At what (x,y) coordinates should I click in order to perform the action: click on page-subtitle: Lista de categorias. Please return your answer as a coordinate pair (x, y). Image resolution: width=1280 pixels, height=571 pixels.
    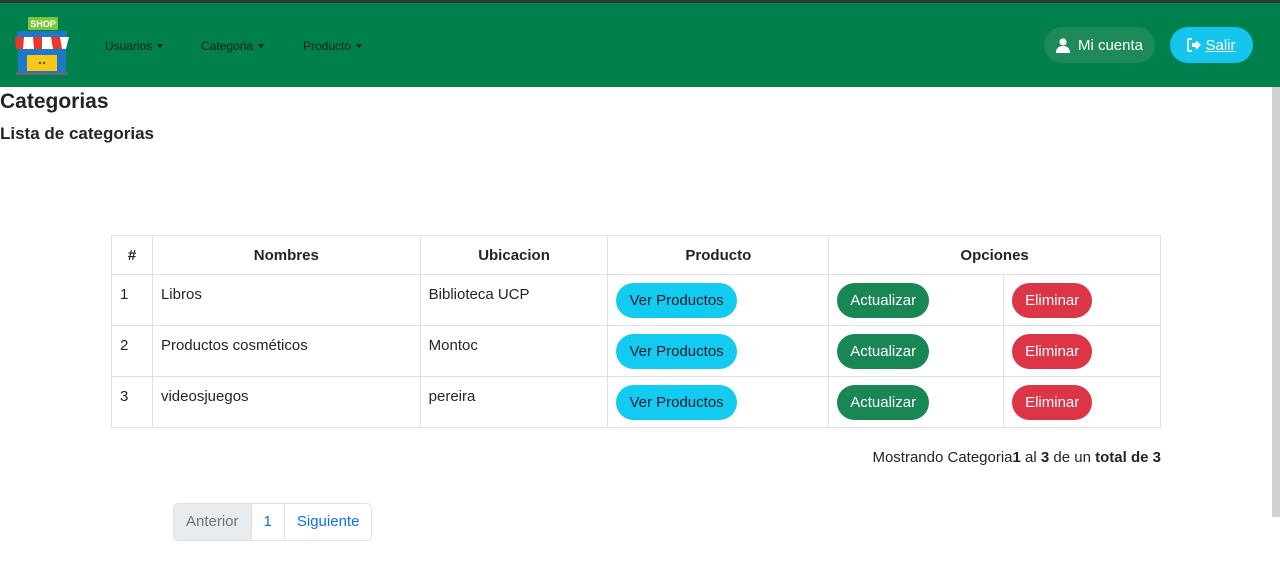
    Looking at the image, I should click on (77, 133).